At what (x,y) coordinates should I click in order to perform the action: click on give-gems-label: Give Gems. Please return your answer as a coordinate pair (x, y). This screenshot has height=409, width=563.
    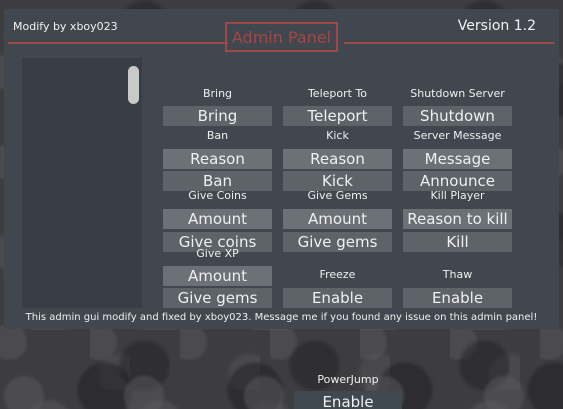
    Looking at the image, I should click on (337, 195).